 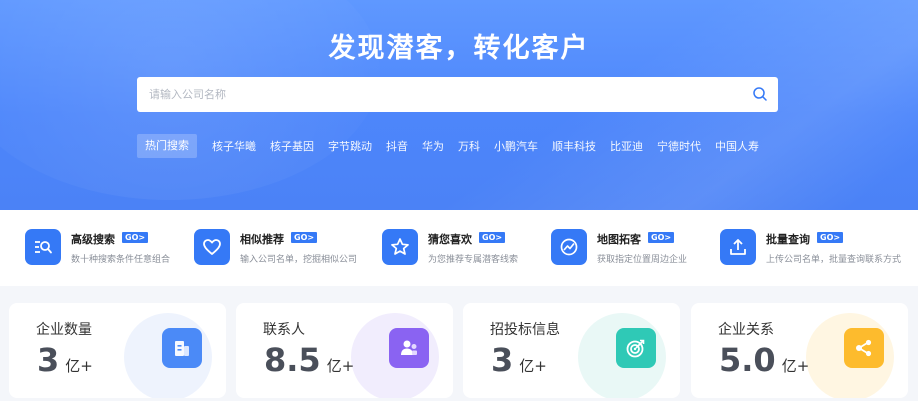 I want to click on stat-card-relations: 企业关系 5.0 亿+, so click(x=799, y=350).